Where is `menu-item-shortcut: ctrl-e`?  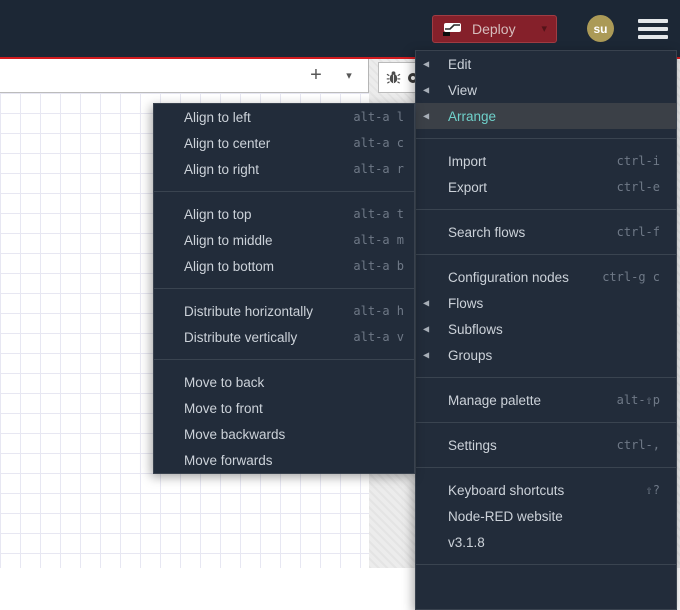 menu-item-shortcut: ctrl-e is located at coordinates (638, 187).